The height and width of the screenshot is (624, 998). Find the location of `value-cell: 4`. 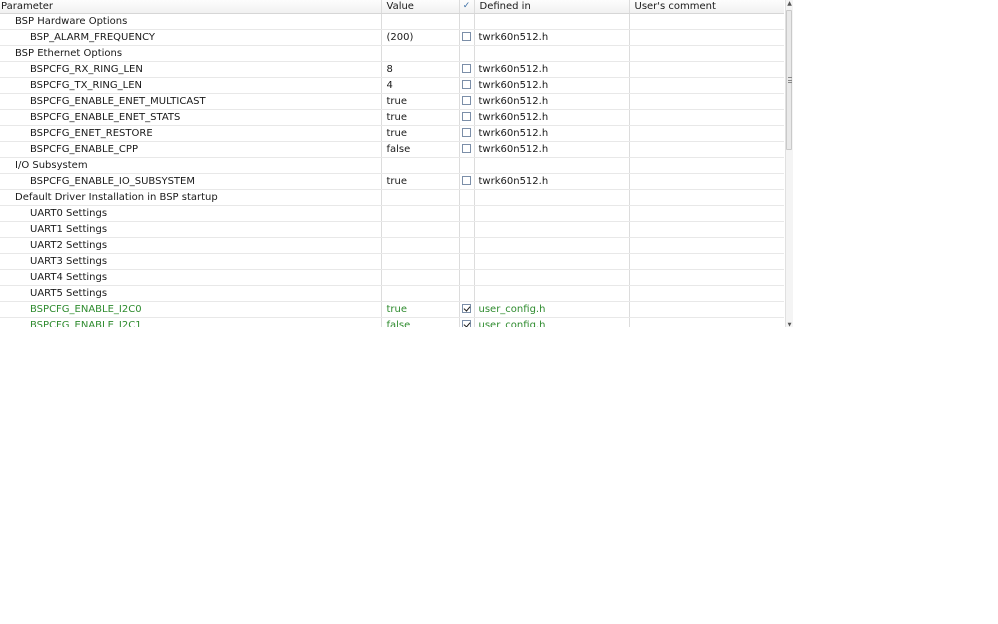

value-cell: 4 is located at coordinates (420, 85).